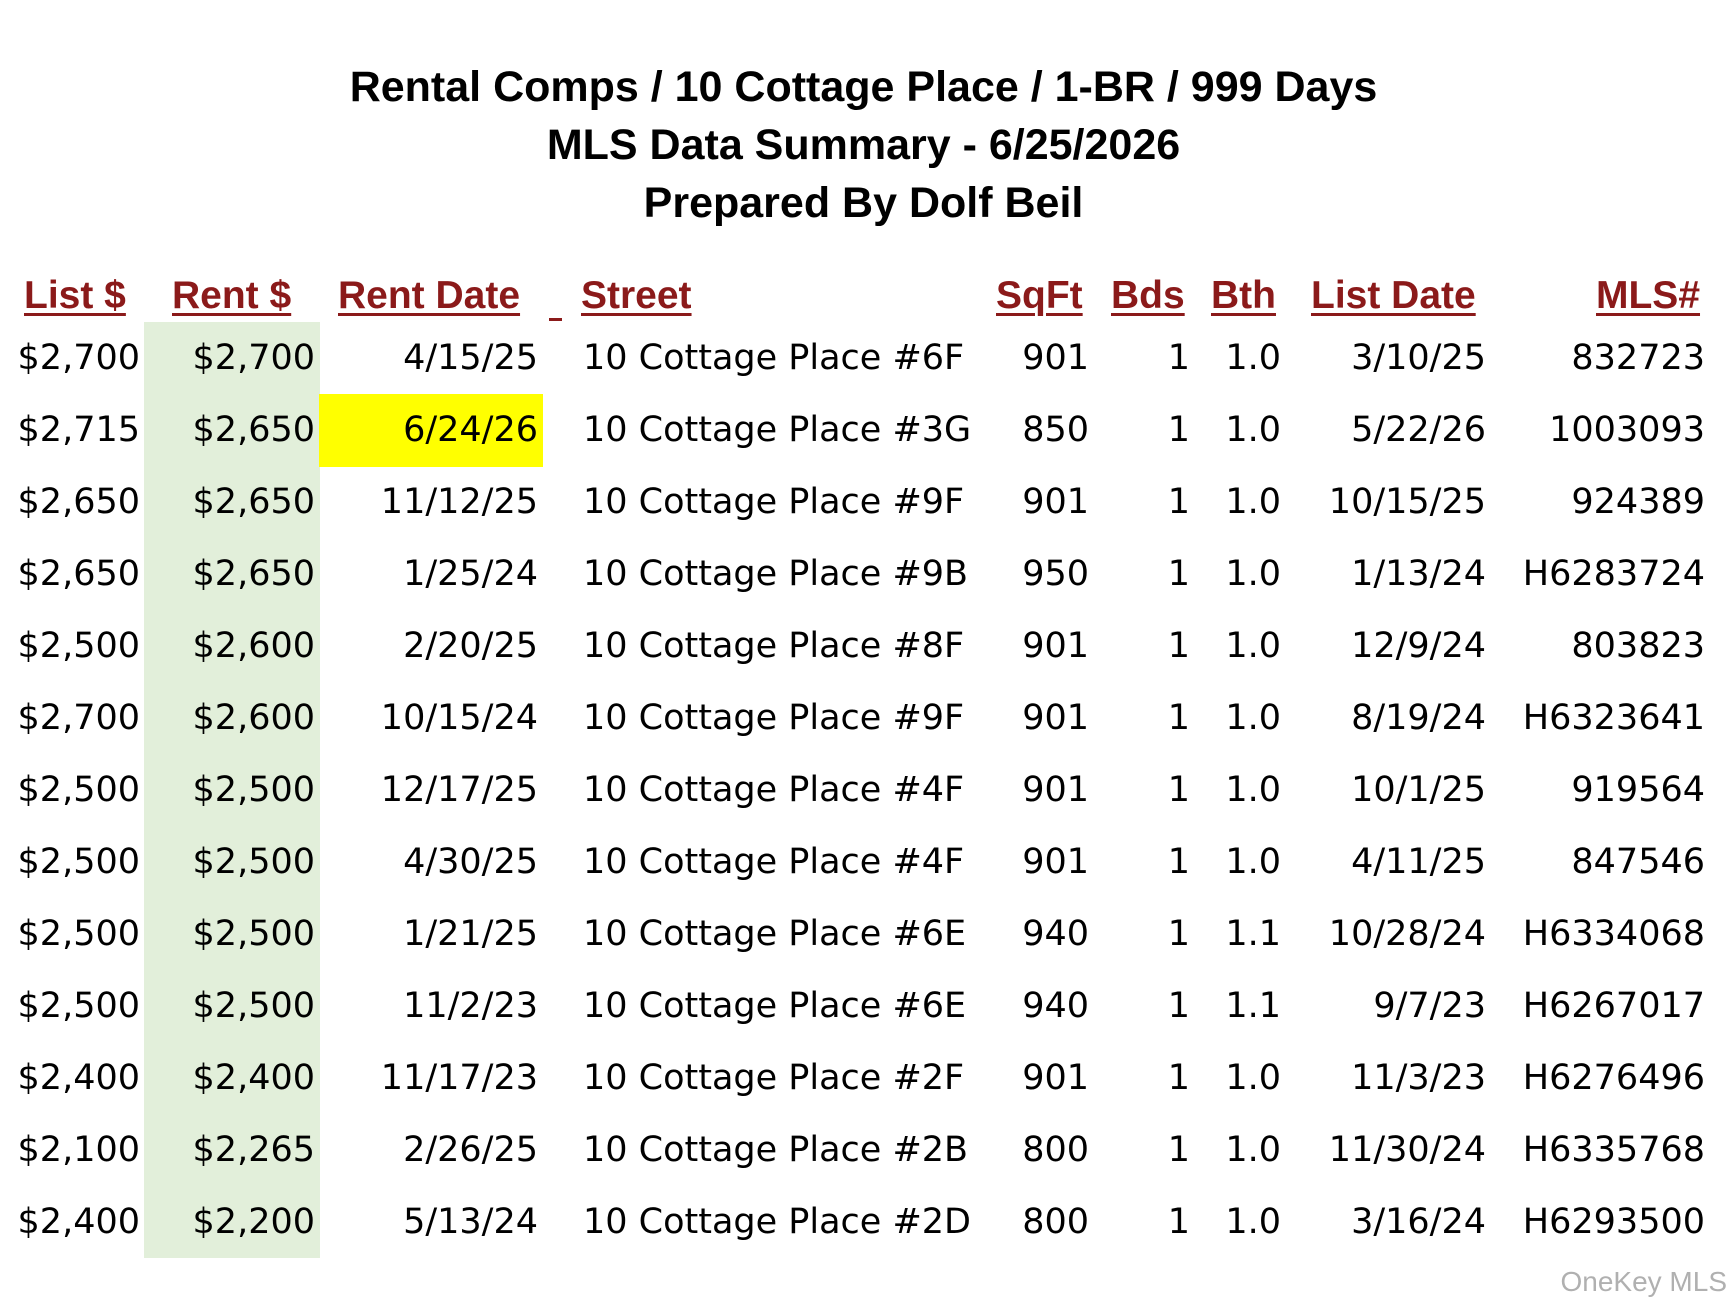 Image resolution: width=1727 pixels, height=1298 pixels. What do you see at coordinates (775, 1006) in the screenshot?
I see `street-cell: 10 Cottage Place #6E` at bounding box center [775, 1006].